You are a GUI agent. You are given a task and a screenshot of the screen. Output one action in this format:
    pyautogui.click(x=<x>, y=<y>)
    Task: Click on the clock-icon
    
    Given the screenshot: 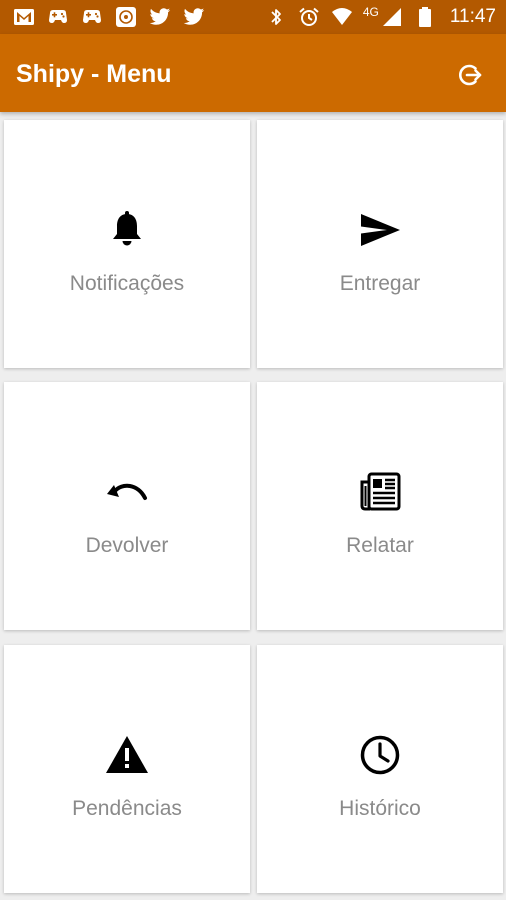 What is the action you would take?
    pyautogui.click(x=380, y=755)
    